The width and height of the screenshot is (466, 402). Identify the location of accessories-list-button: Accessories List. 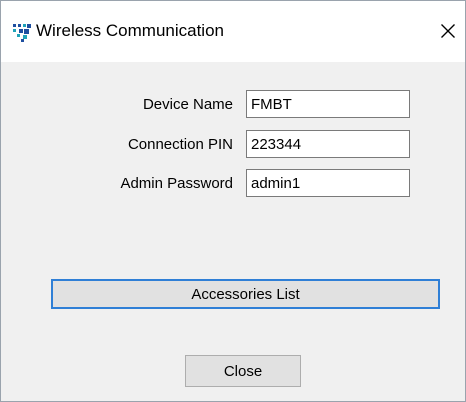
(245, 294).